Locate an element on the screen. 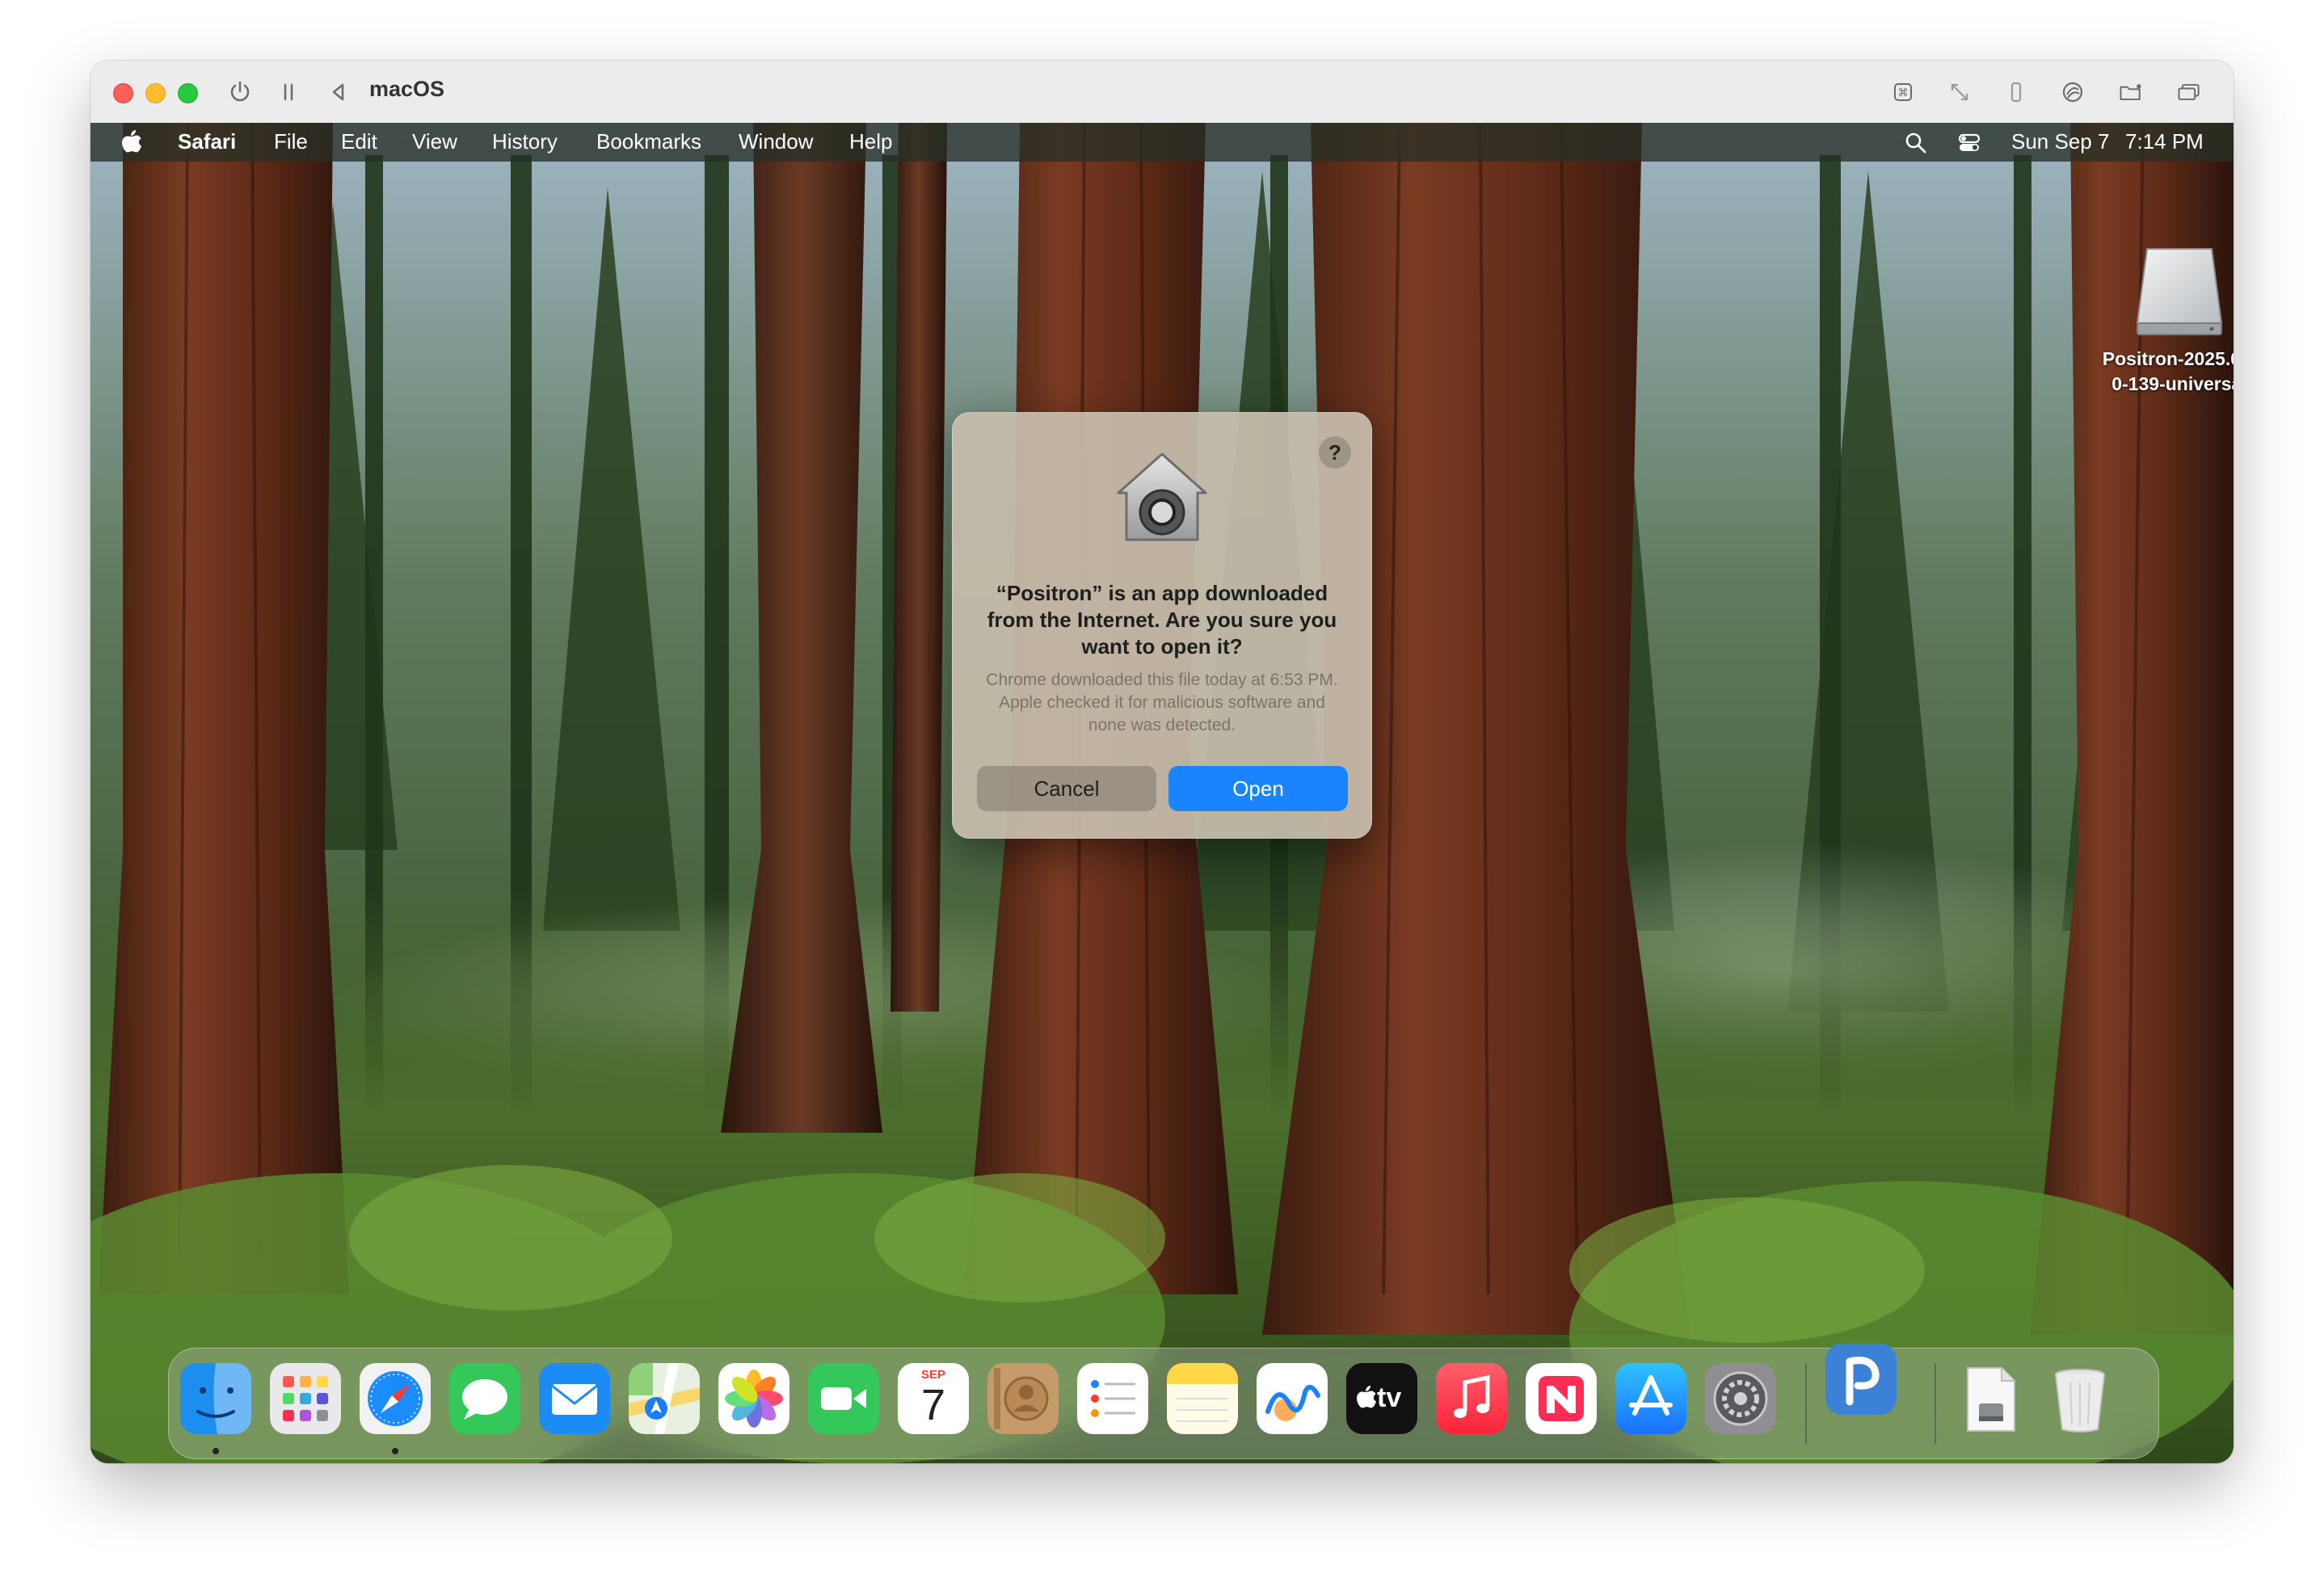  close-button is located at coordinates (123, 93).